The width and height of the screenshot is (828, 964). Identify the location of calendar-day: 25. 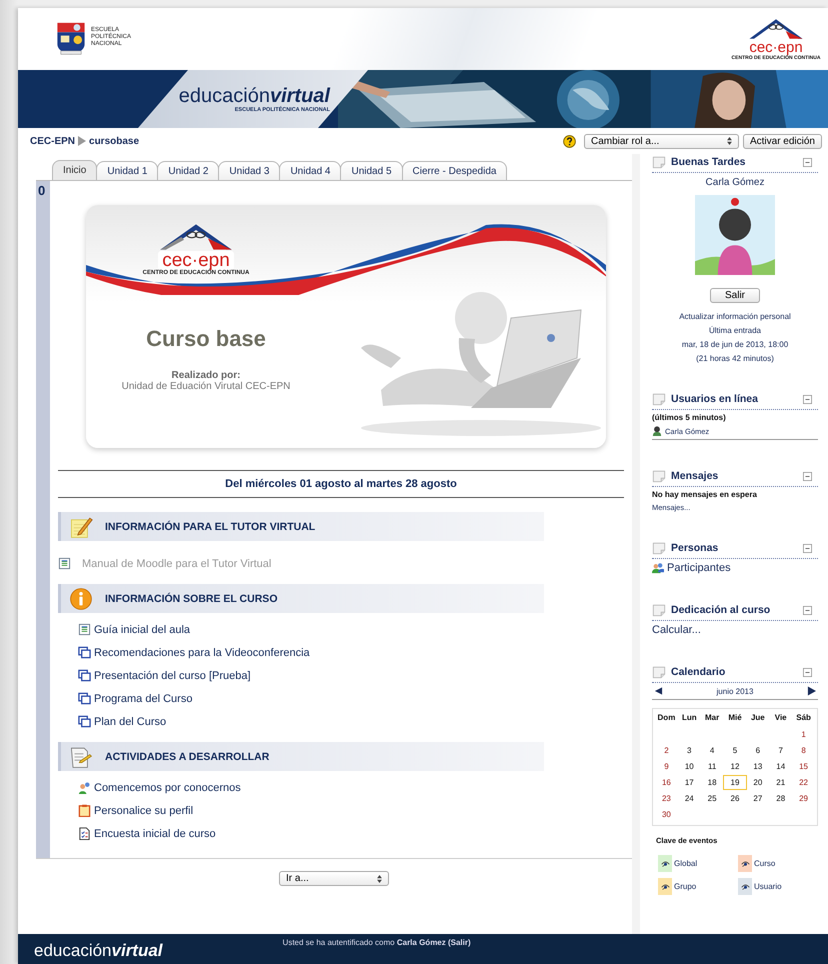
(712, 798).